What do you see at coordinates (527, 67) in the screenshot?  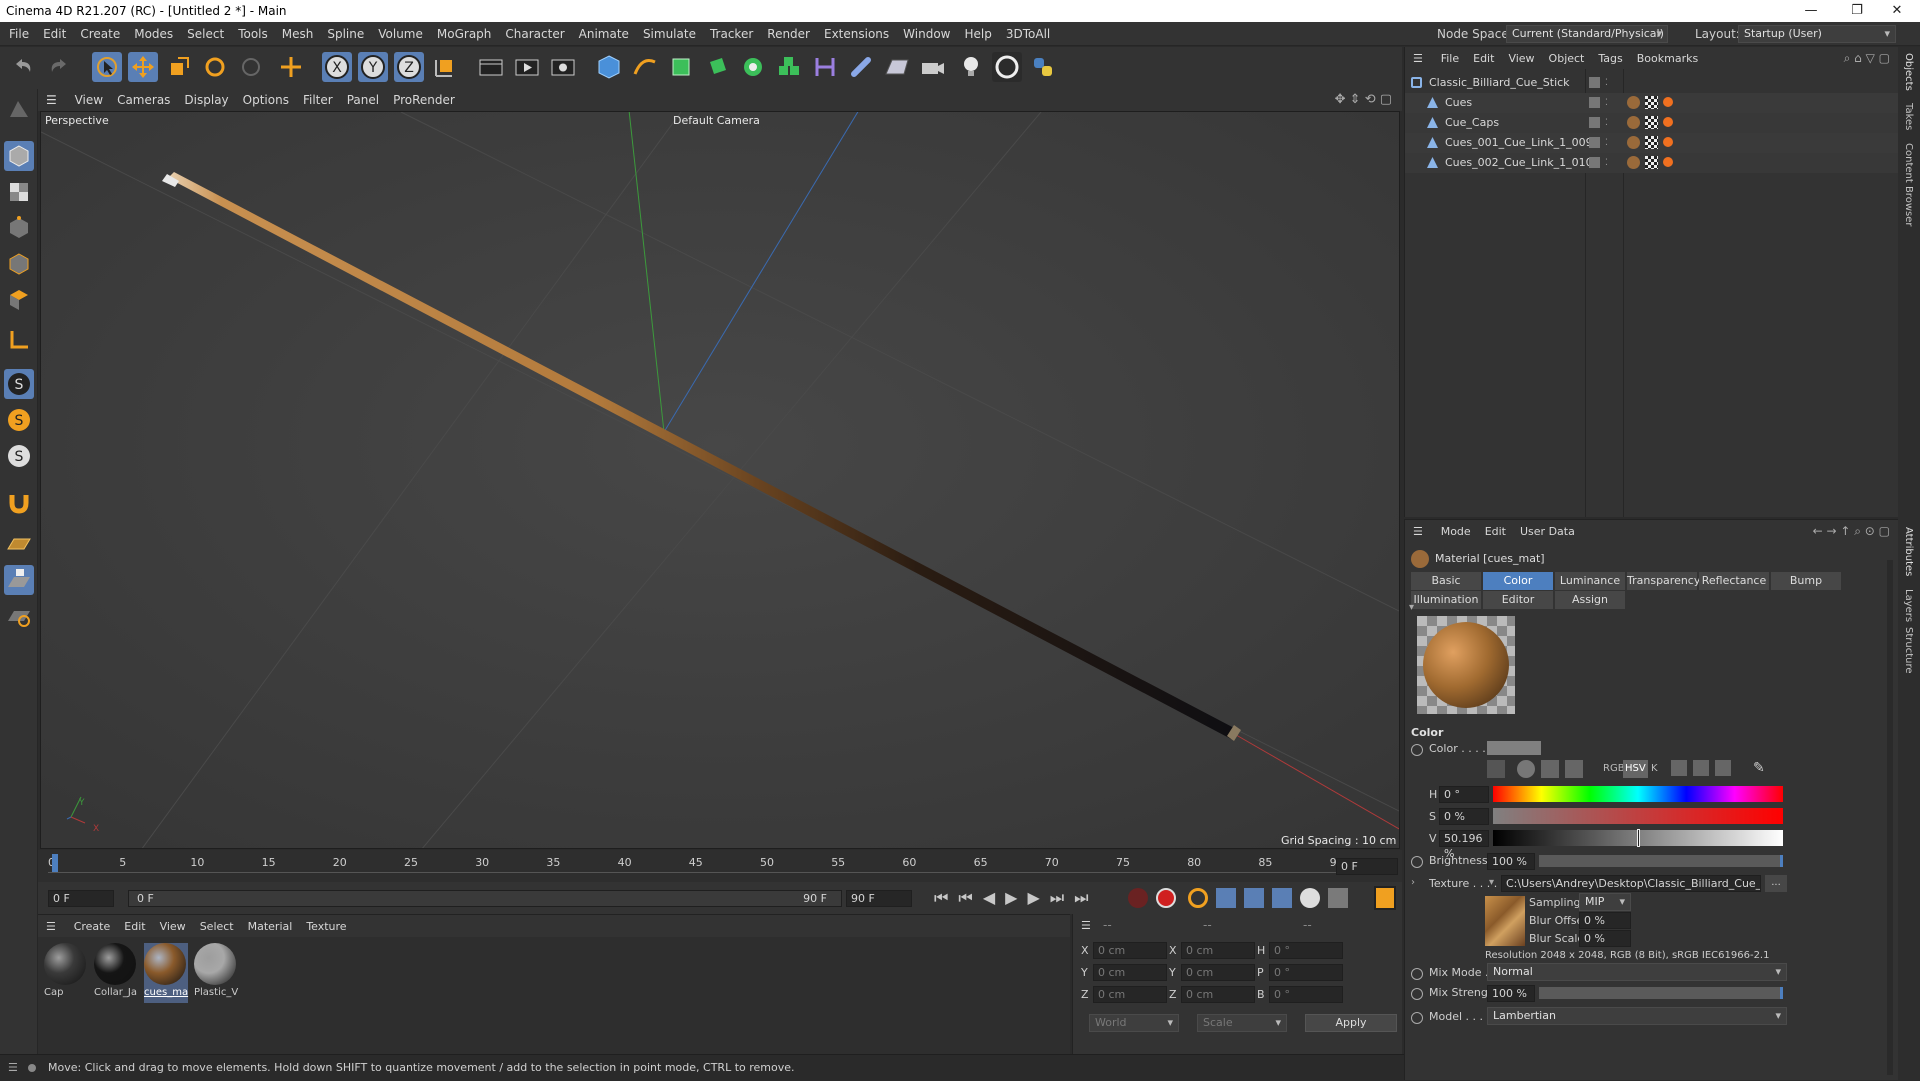 I see `render-picture-viewer-icon` at bounding box center [527, 67].